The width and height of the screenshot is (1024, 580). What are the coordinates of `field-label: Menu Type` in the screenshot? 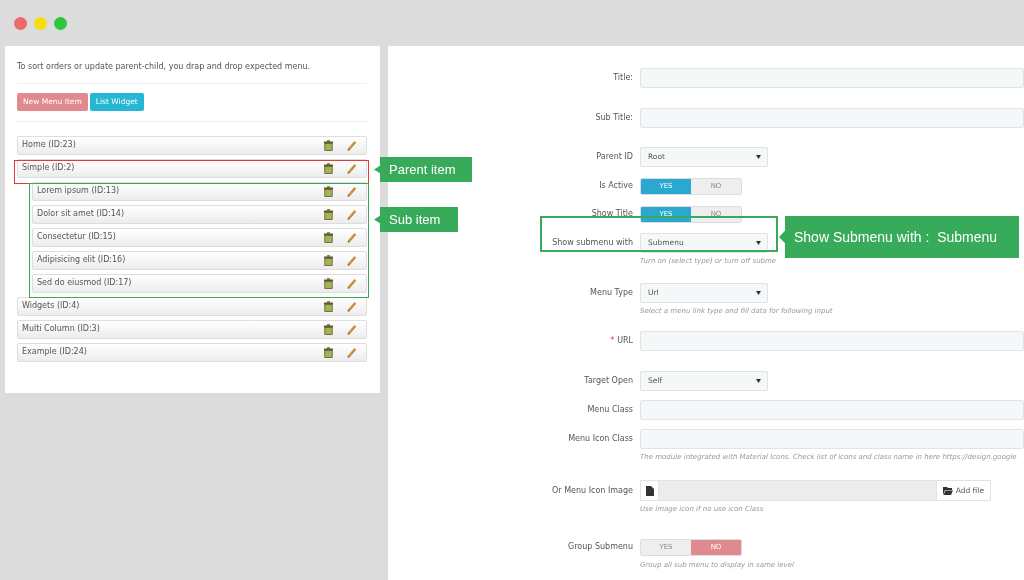 It's located at (611, 292).